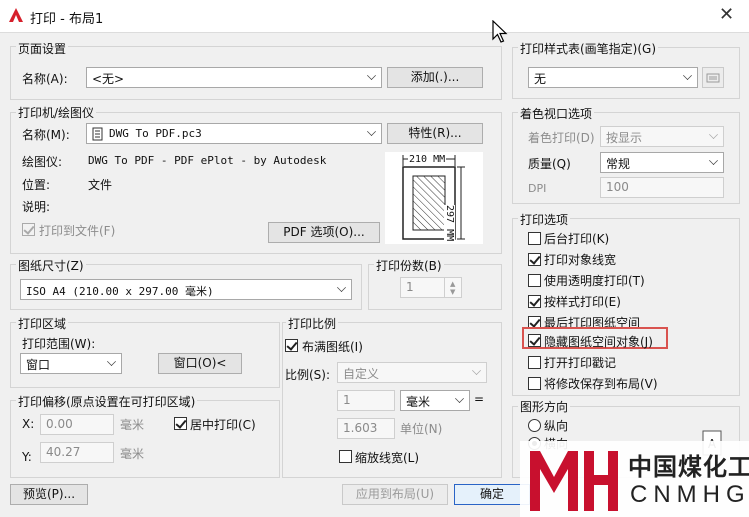 This screenshot has height=517, width=749. What do you see at coordinates (434, 198) in the screenshot?
I see `paper-preview` at bounding box center [434, 198].